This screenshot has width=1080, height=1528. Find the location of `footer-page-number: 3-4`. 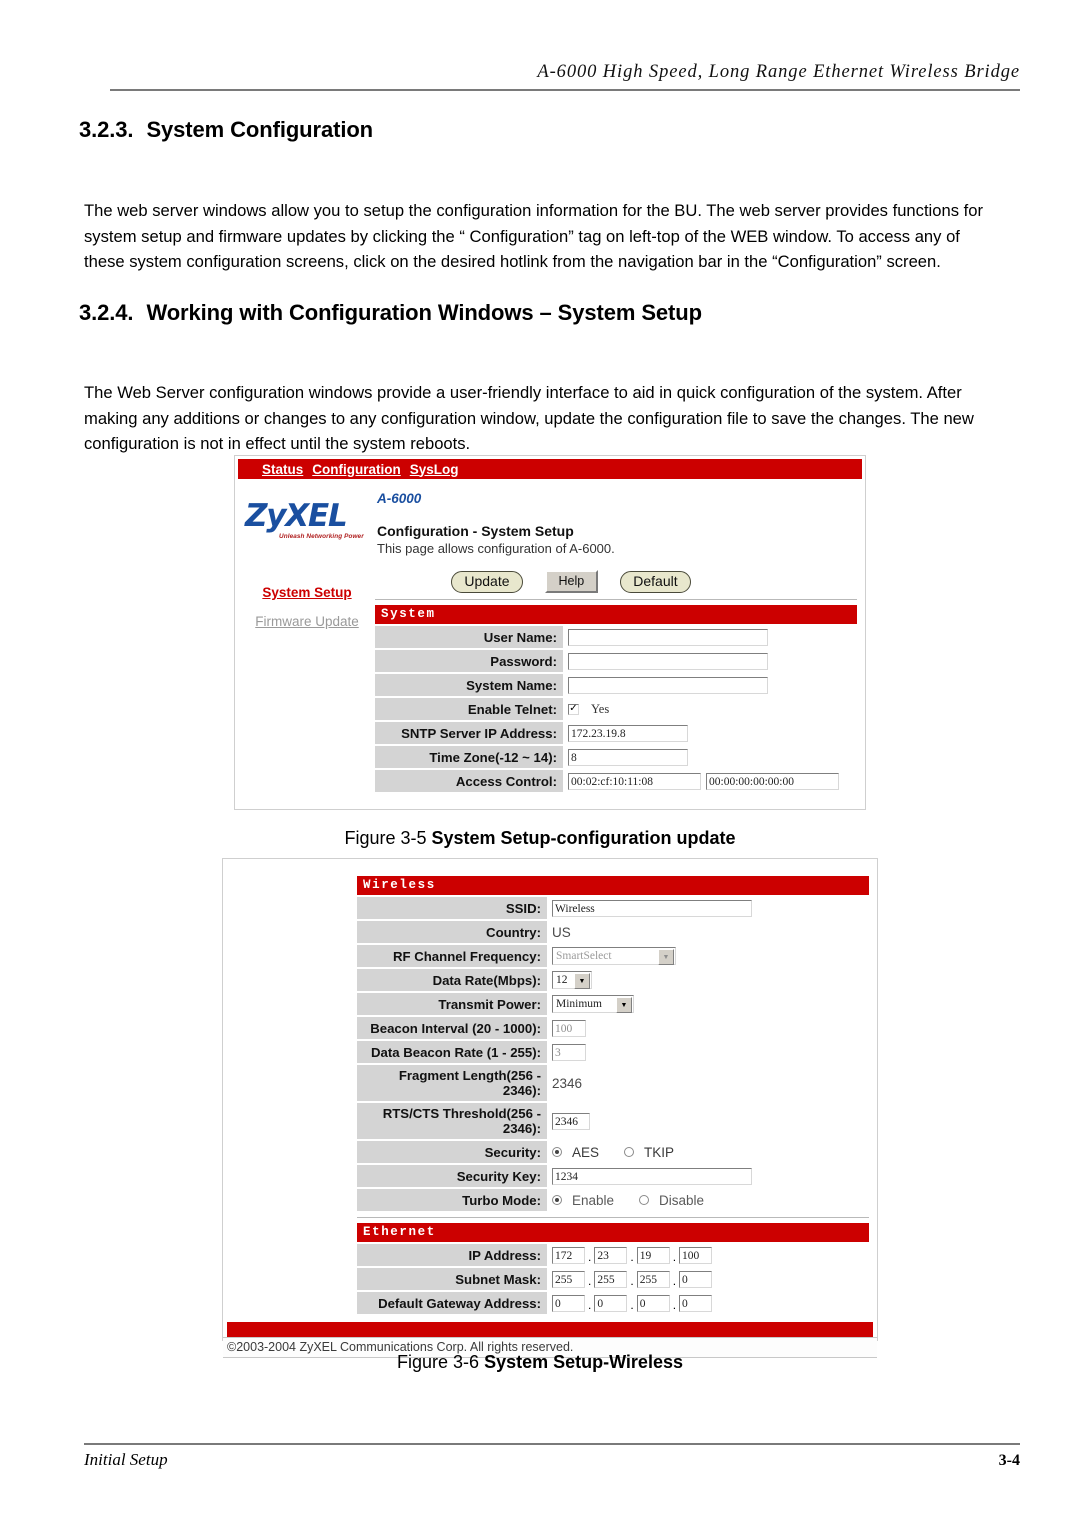

footer-page-number: 3-4 is located at coordinates (1009, 1460).